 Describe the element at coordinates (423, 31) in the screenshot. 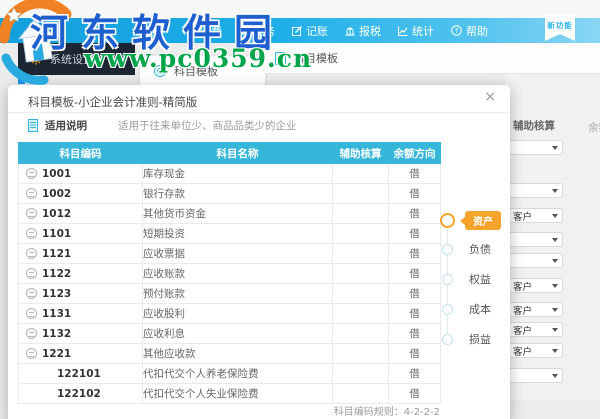

I see `nav-item-label: 统计` at that location.